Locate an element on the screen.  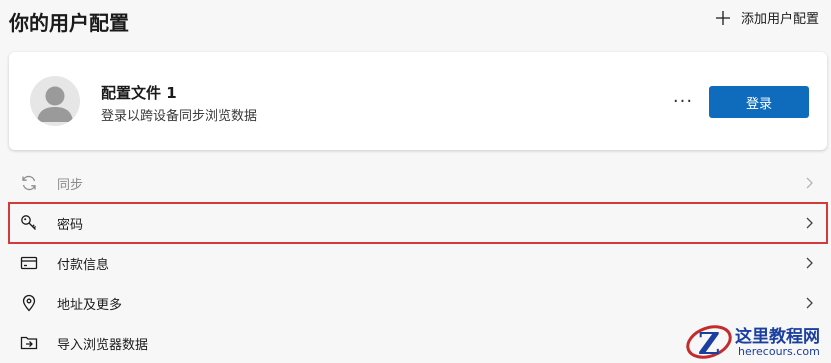
site-logo-icon: Z is located at coordinates (709, 343).